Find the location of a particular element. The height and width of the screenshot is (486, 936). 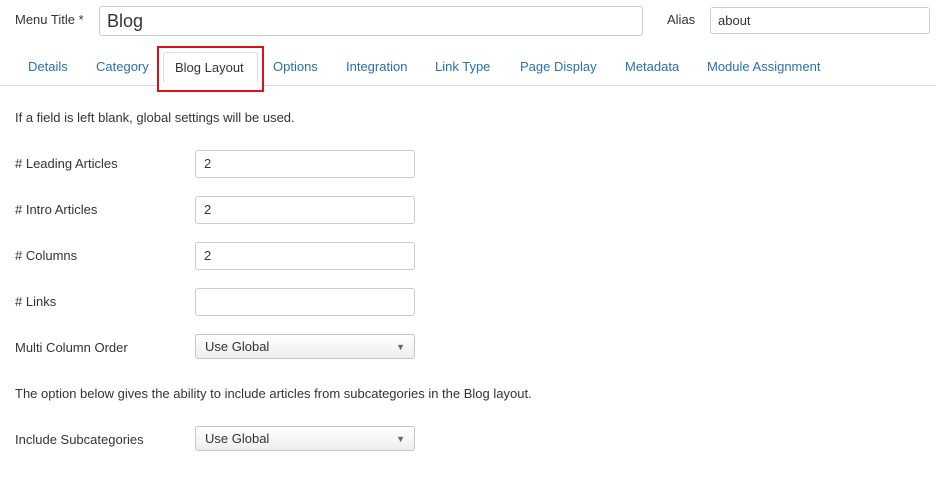

links-input is located at coordinates (305, 302).